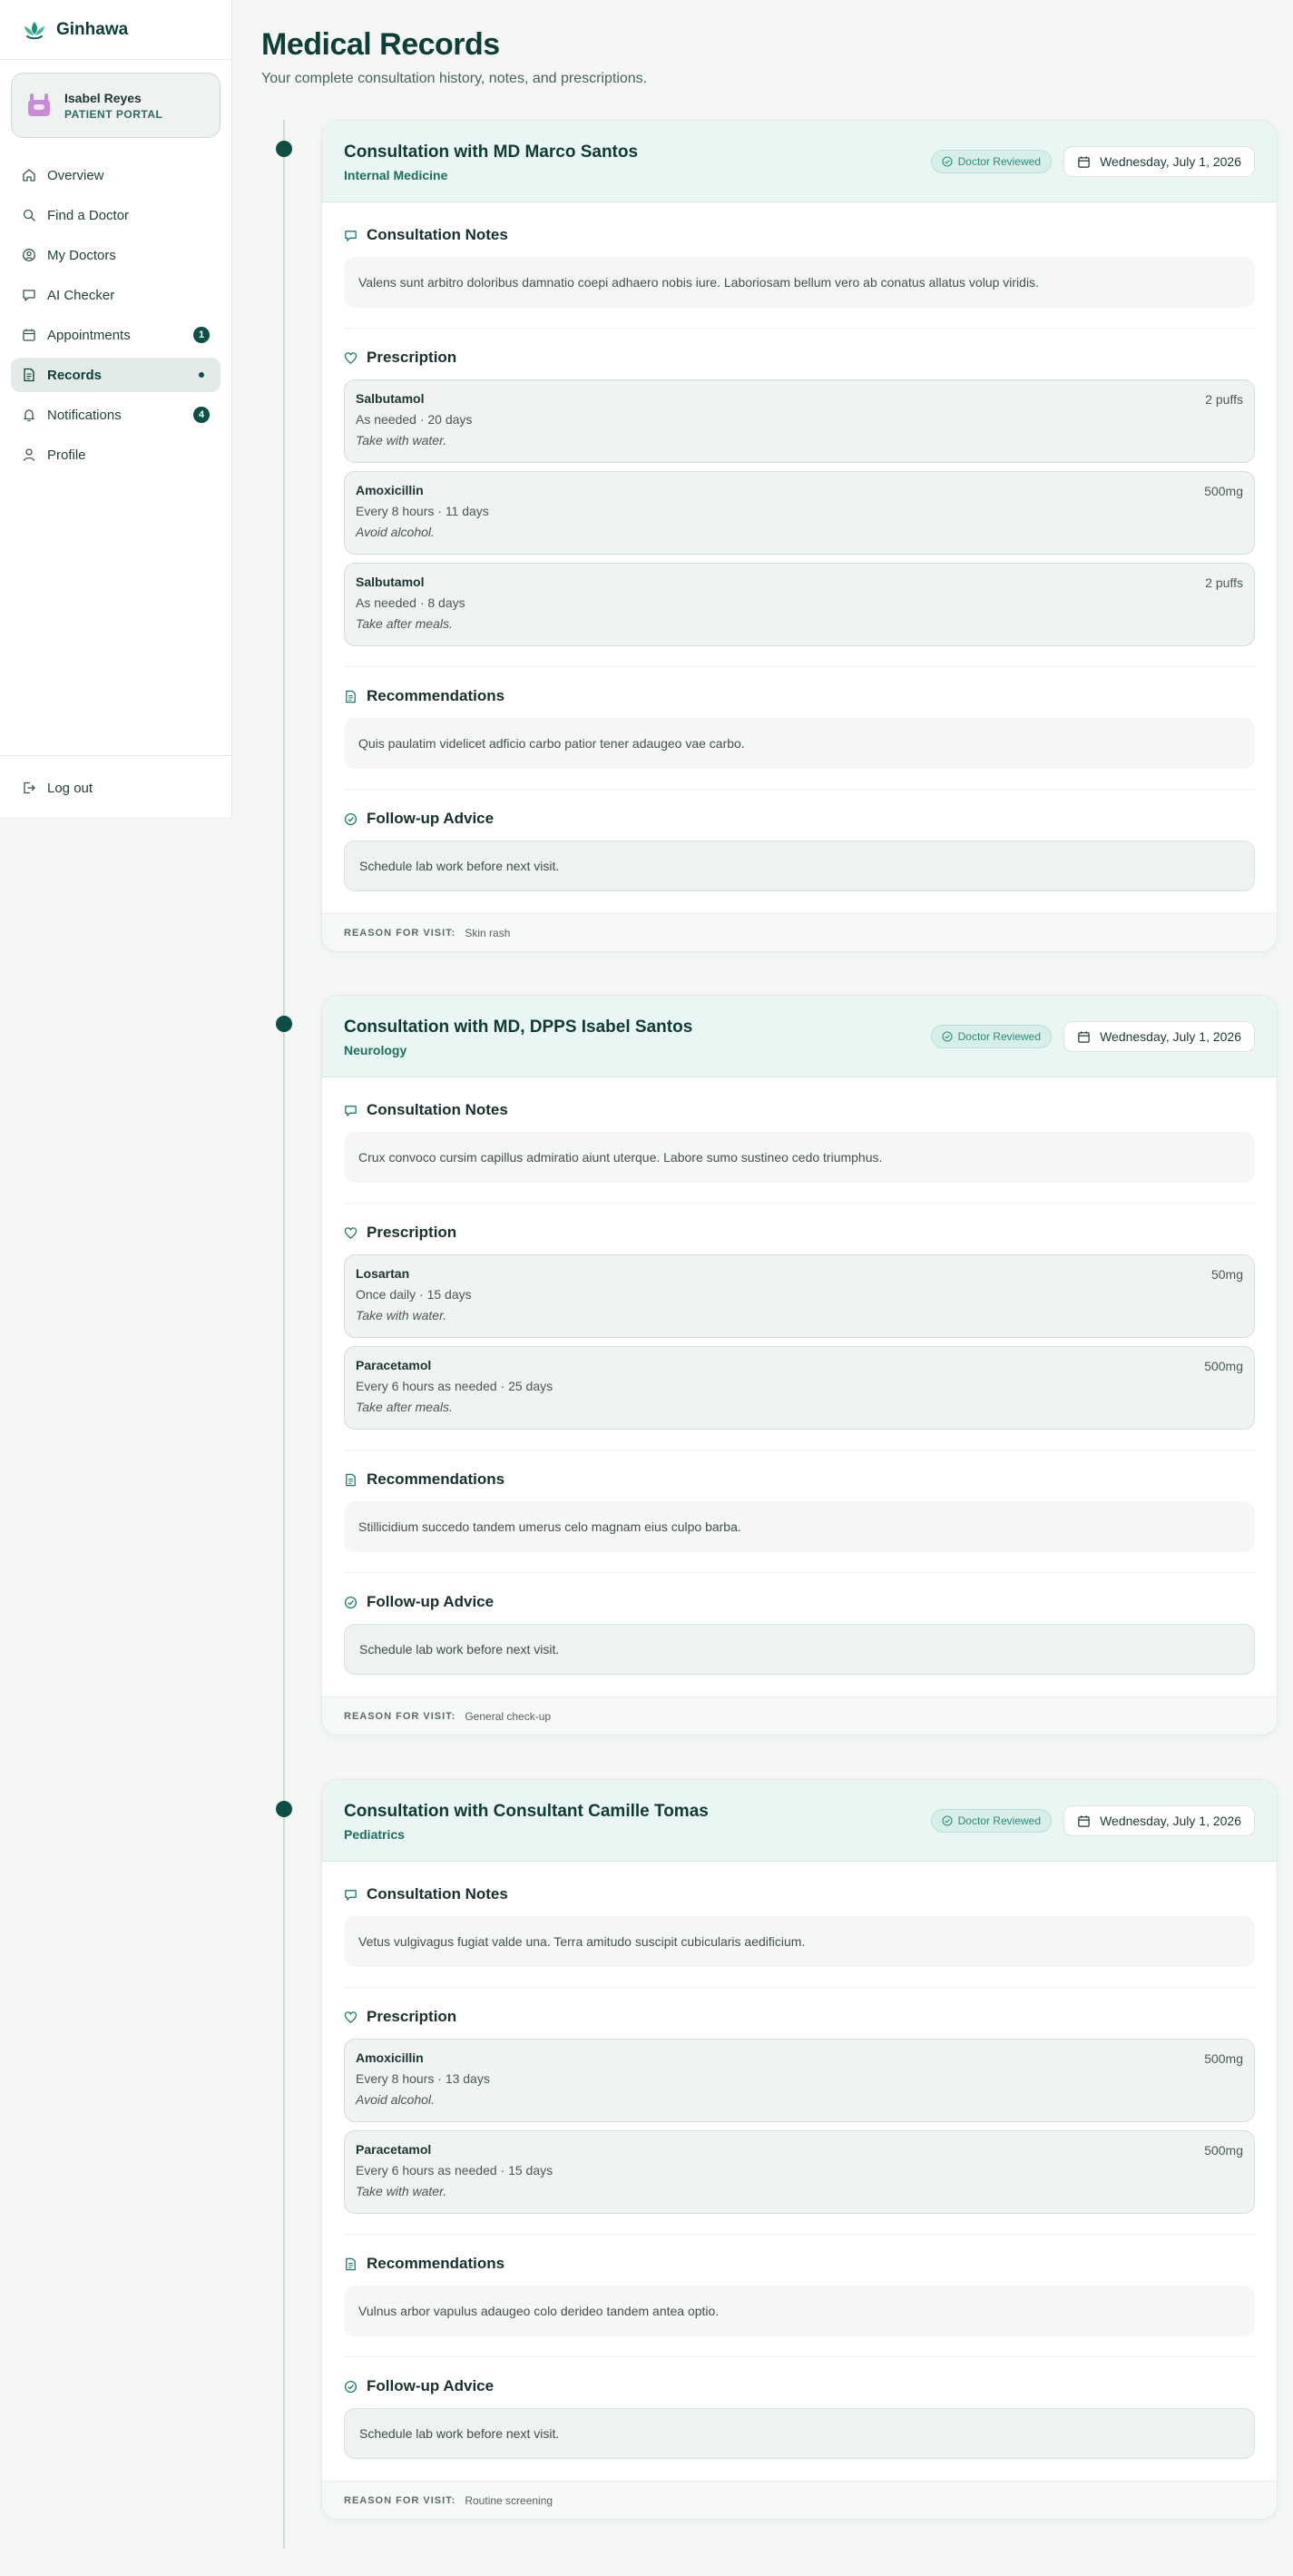 The image size is (1293, 2576). I want to click on medication-frequency: As needed · 20 days, so click(414, 419).